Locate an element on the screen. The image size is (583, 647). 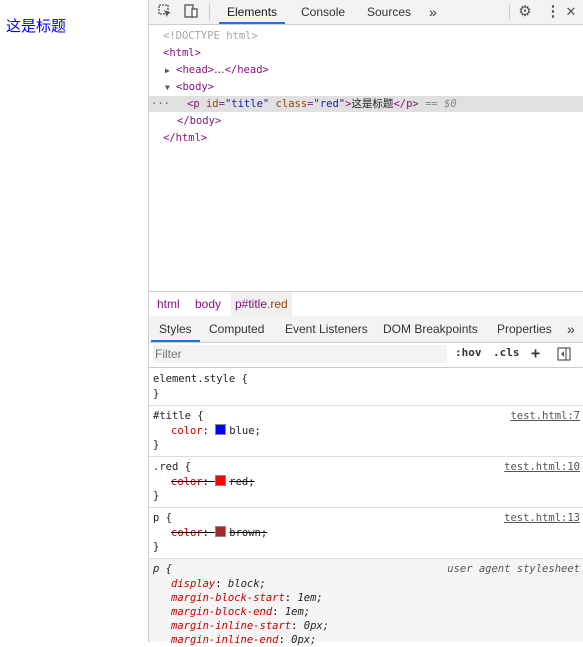
rule-declaration: margin-inline-start: 0px; is located at coordinates (250, 626).